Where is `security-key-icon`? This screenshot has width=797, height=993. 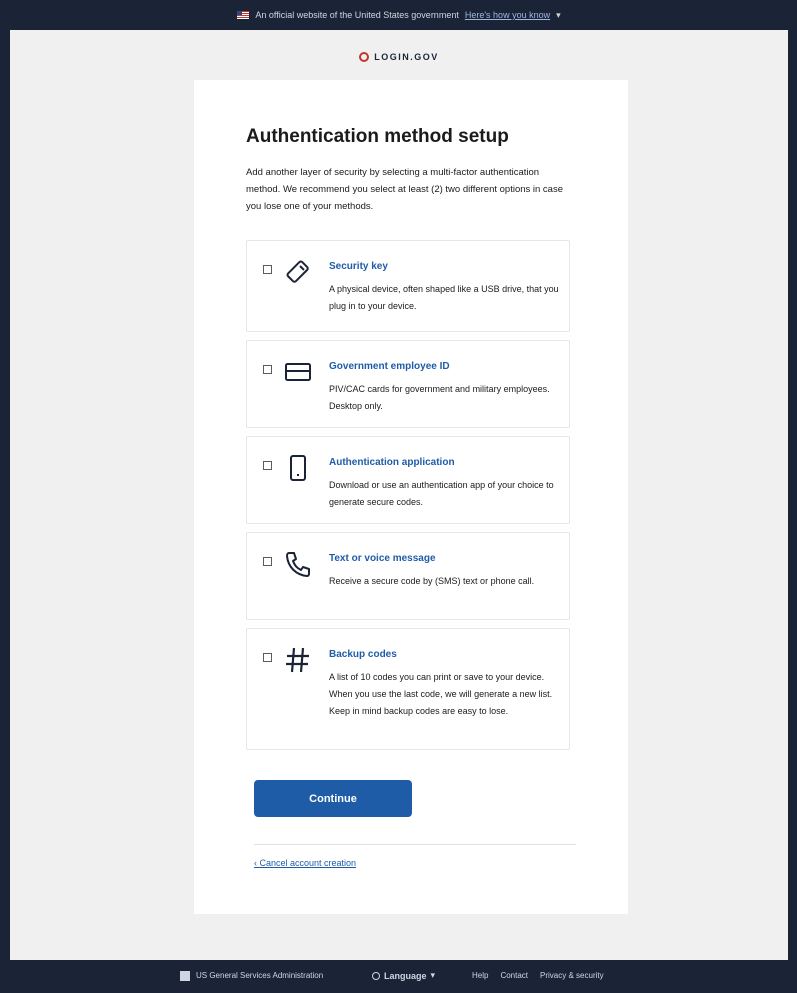 security-key-icon is located at coordinates (298, 272).